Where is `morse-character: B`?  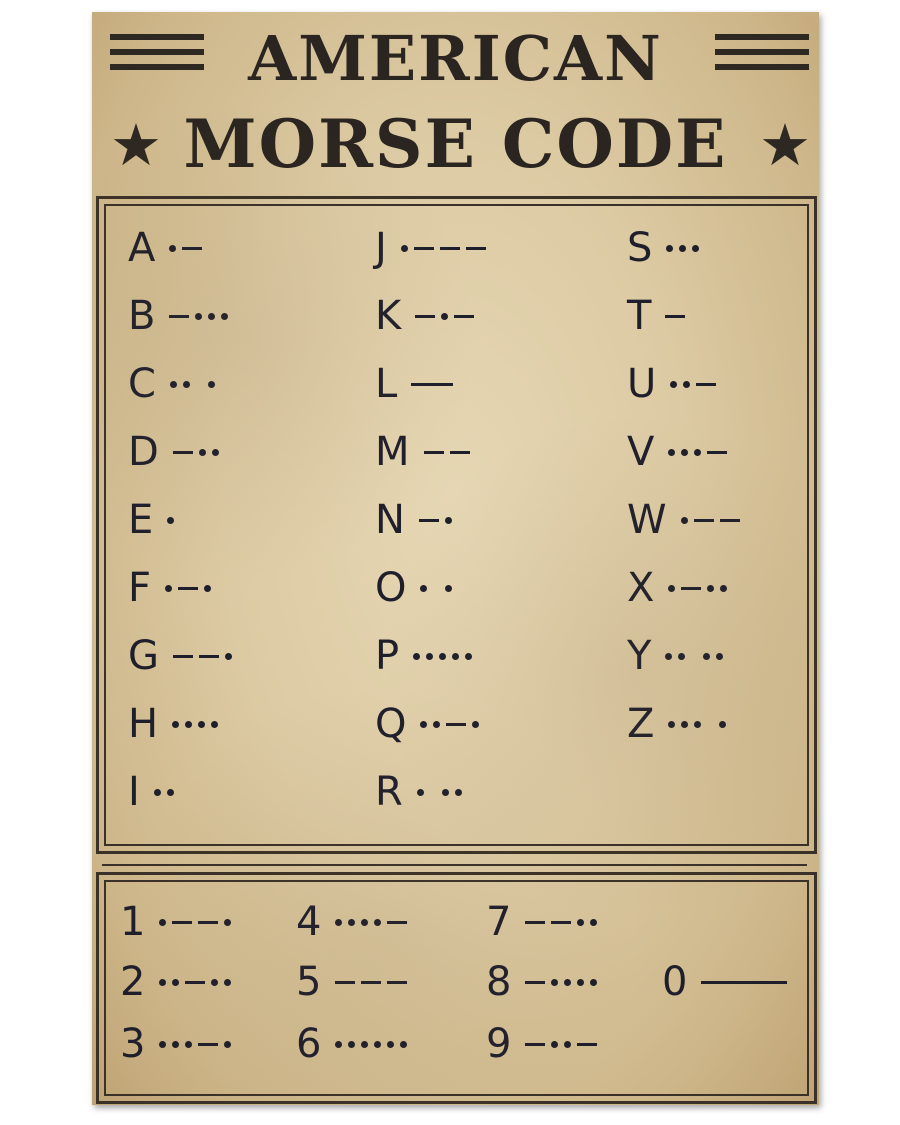 morse-character: B is located at coordinates (142, 316).